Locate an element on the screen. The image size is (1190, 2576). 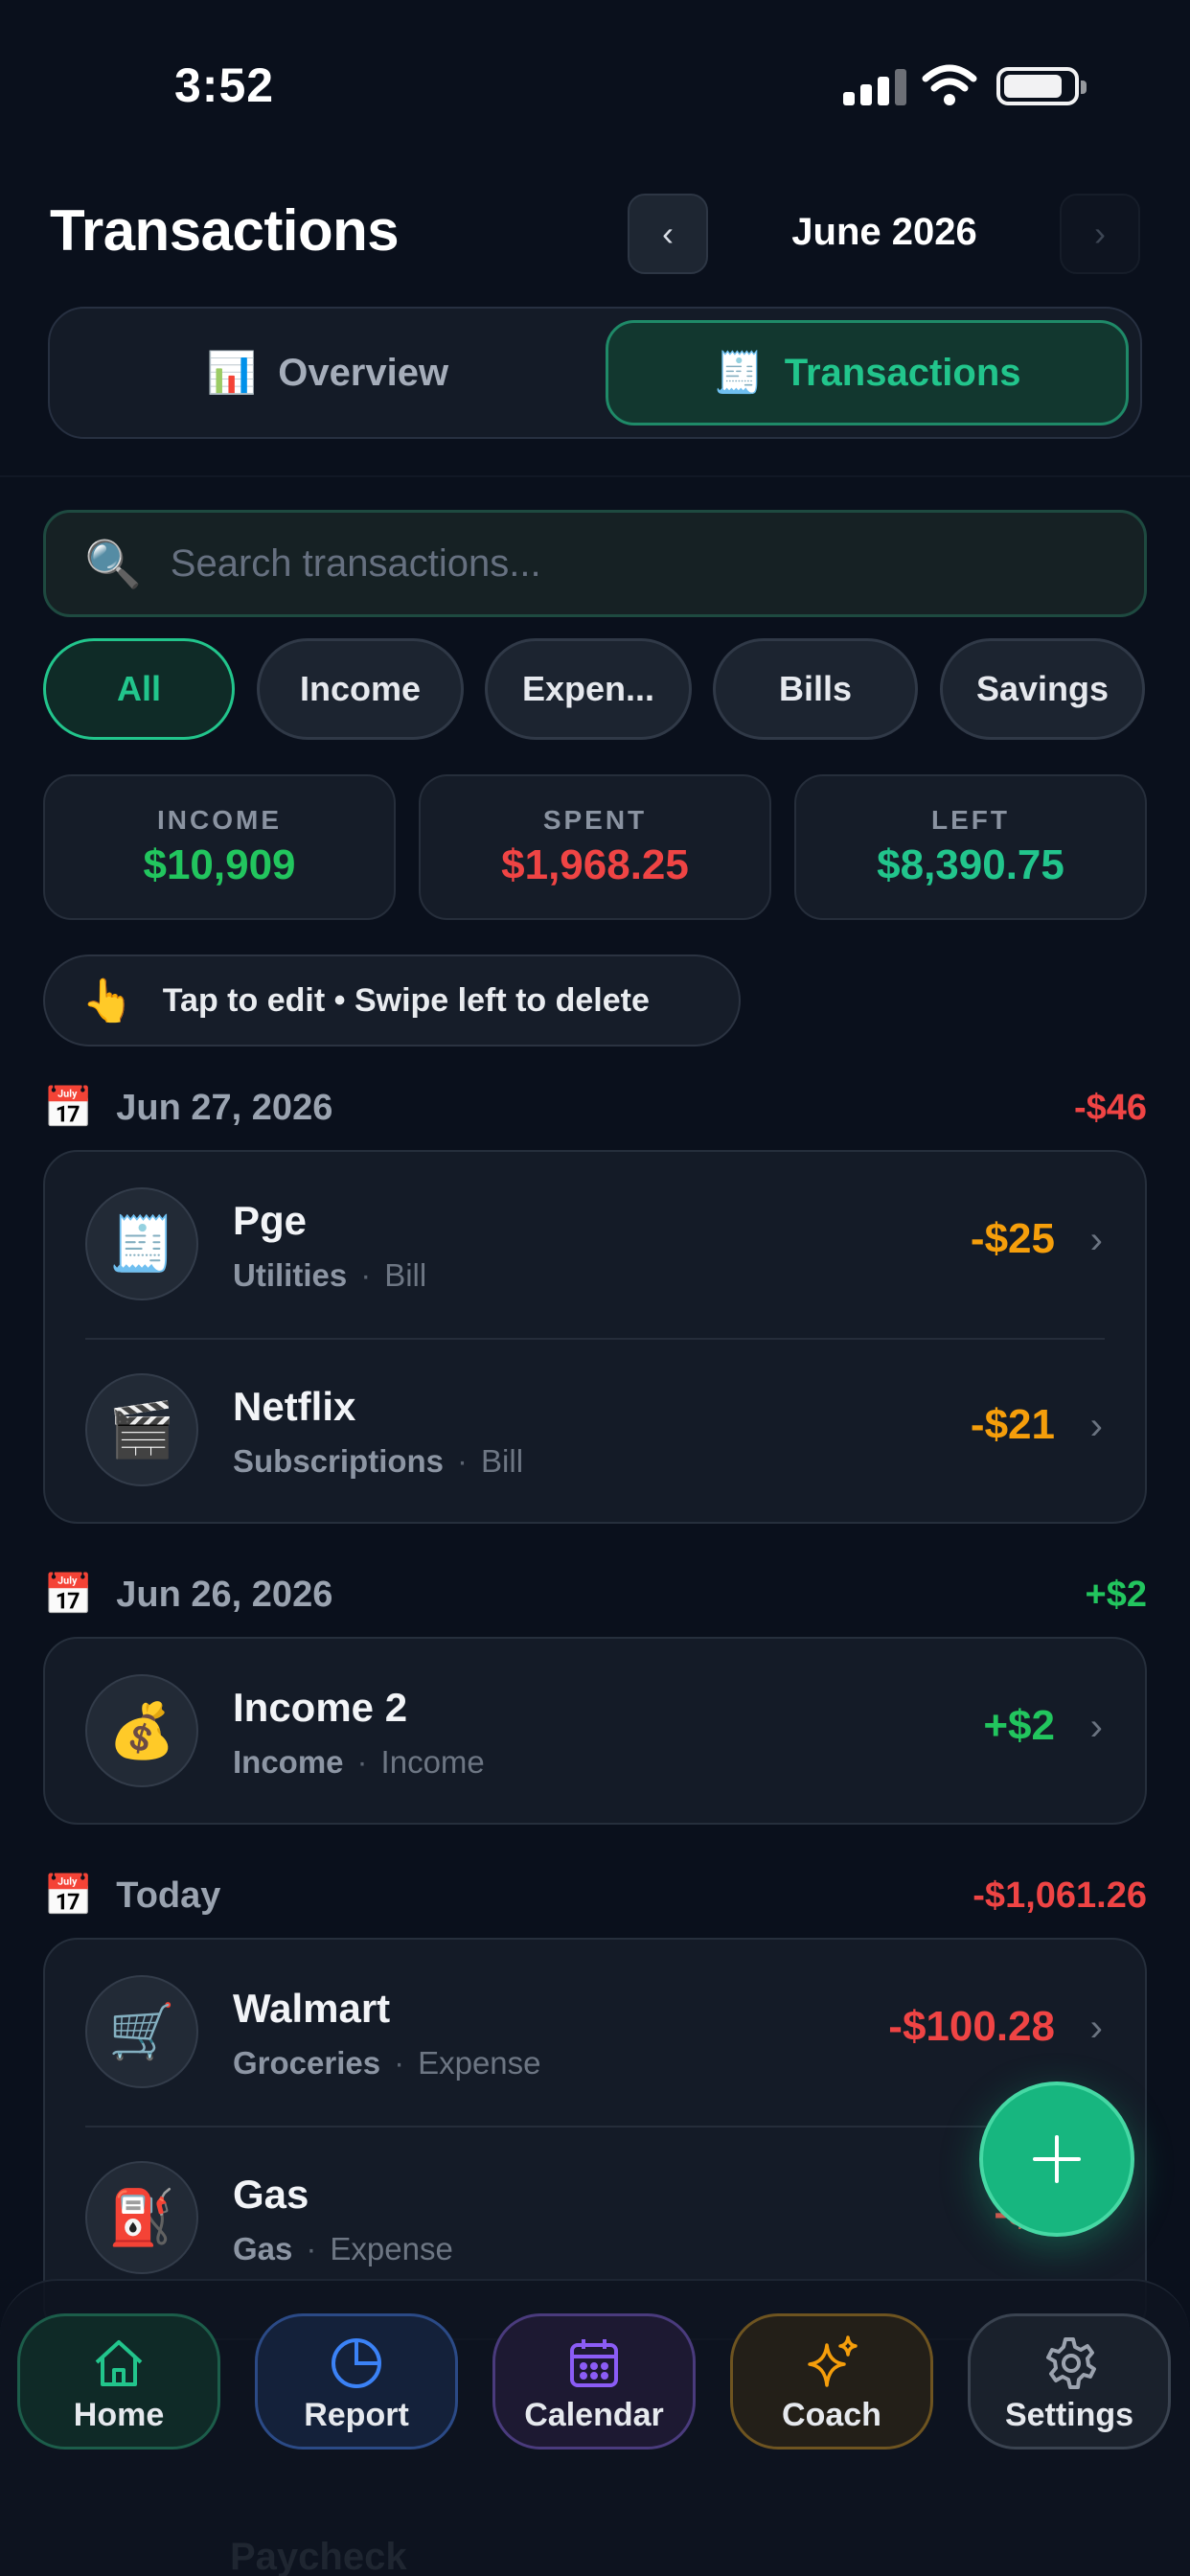
tab-transactions-label: Transactions is located at coordinates (903, 373).